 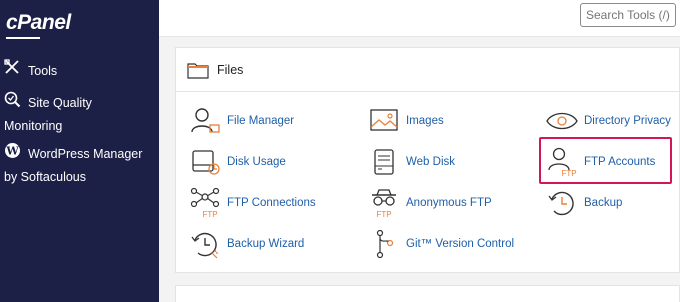 I want to click on item-label: Directory Privacy, so click(x=627, y=121).